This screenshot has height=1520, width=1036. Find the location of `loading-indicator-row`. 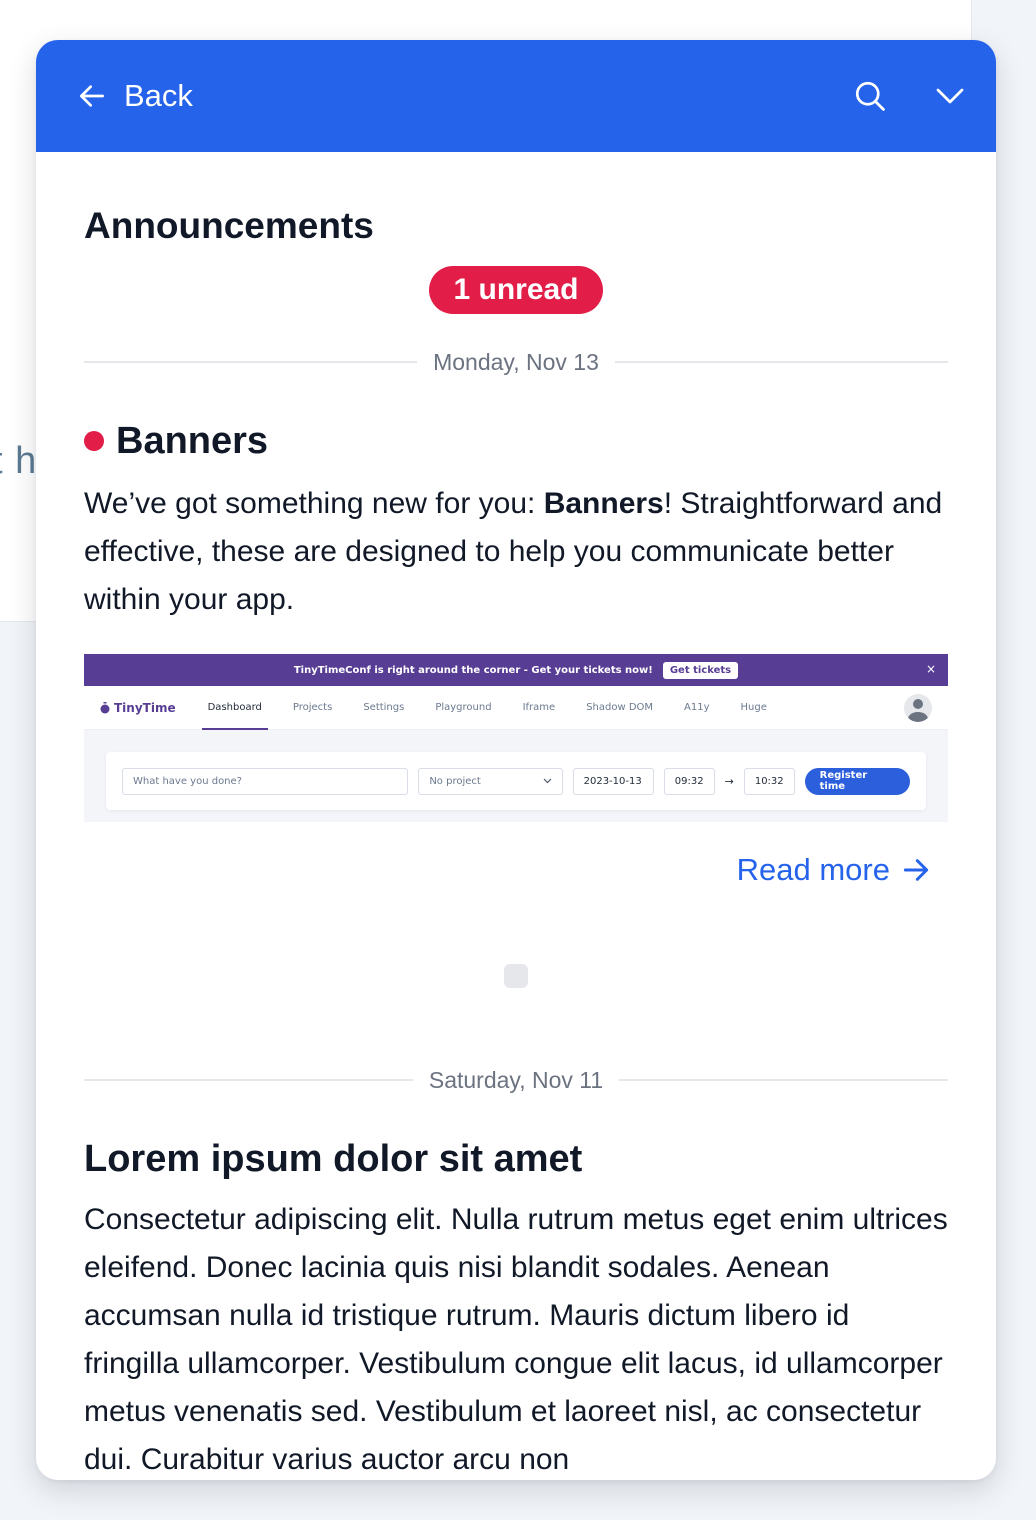

loading-indicator-row is located at coordinates (516, 976).